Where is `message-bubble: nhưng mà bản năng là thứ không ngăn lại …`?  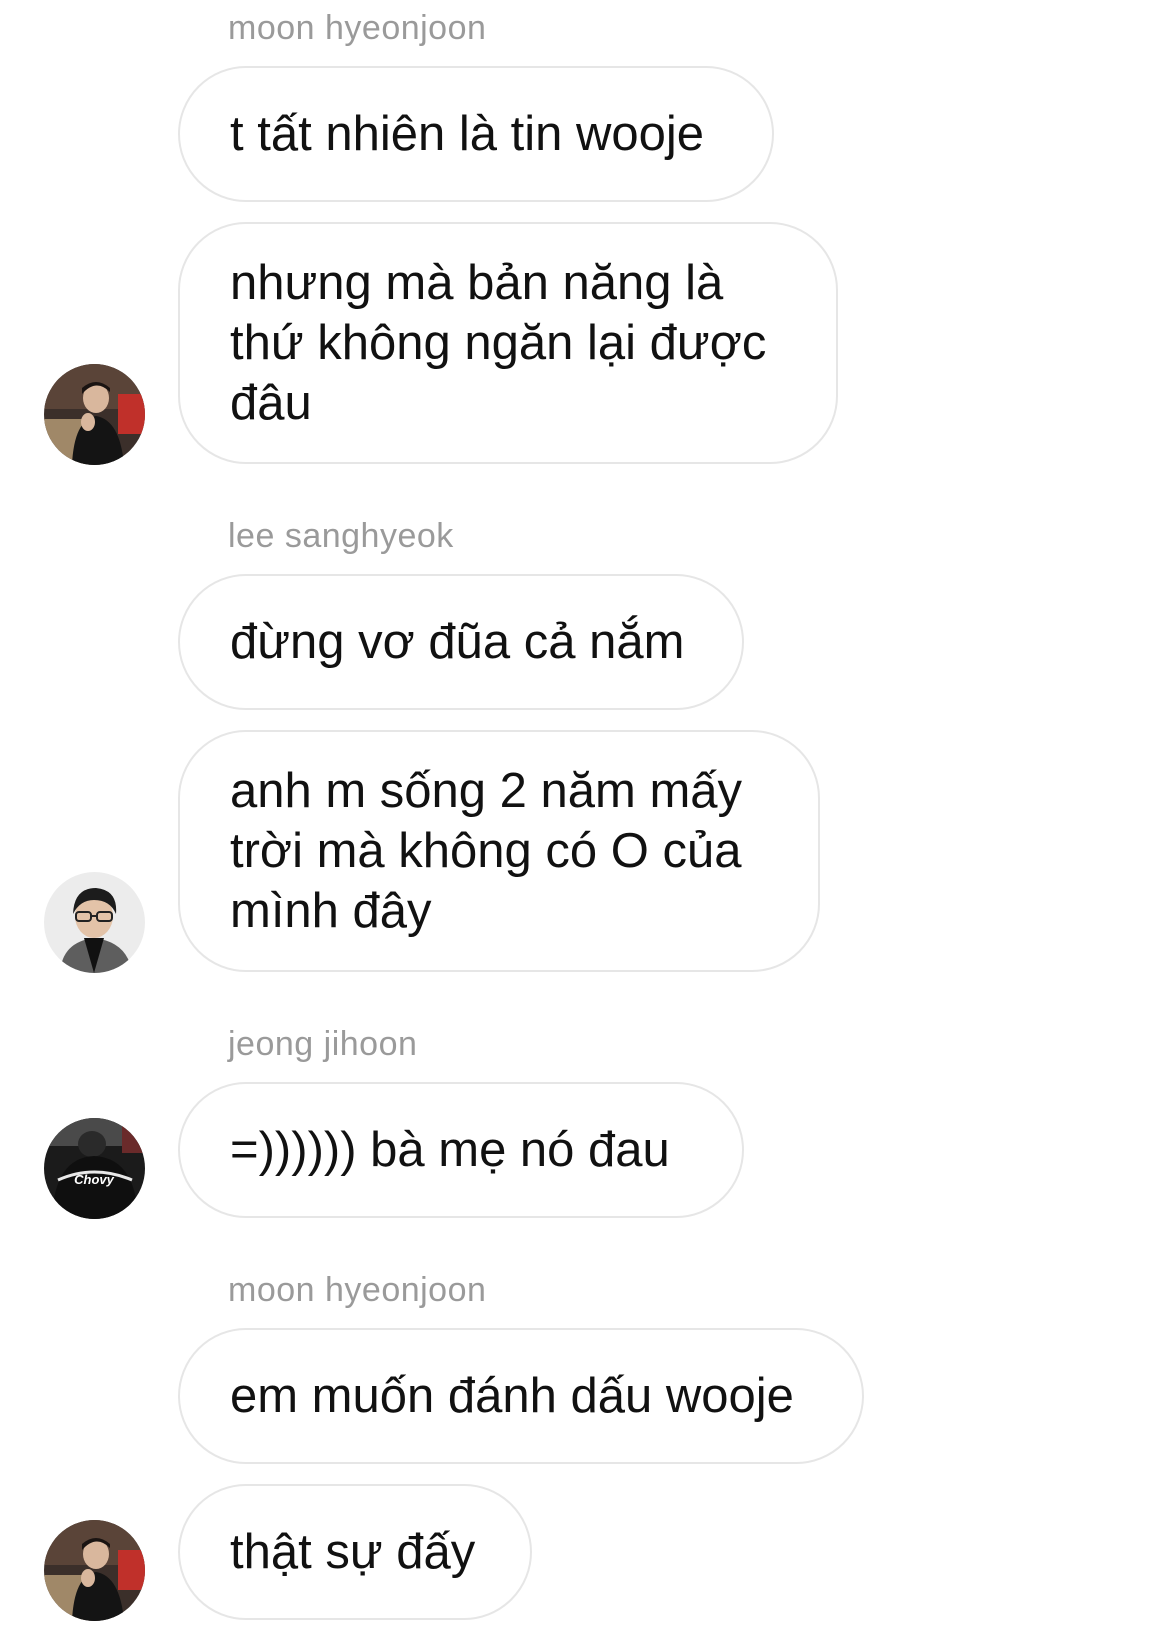
message-bubble: nhưng mà bản năng là thứ không ngăn lại … is located at coordinates (508, 343).